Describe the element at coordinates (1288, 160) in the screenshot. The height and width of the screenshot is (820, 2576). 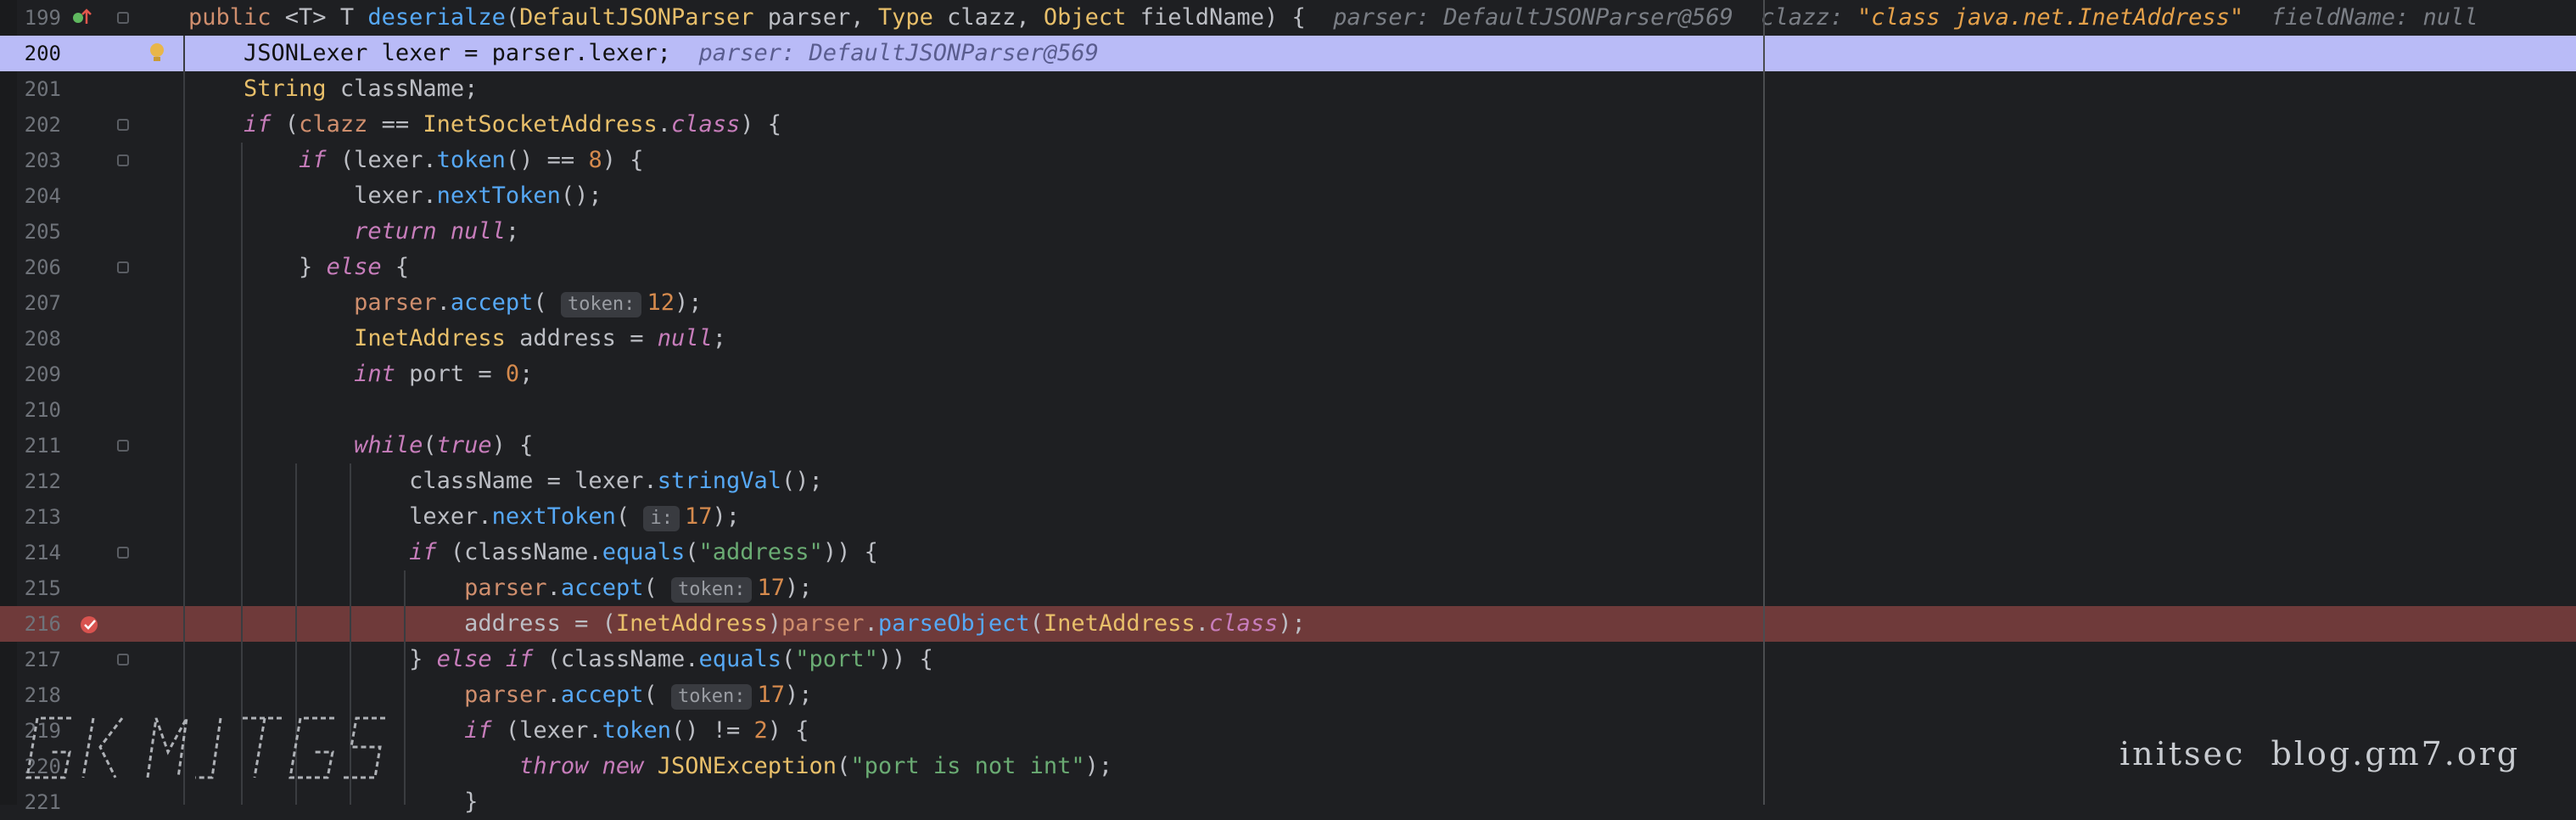
I see `code-line: 203 if (lexer.token() == 8) {` at that location.